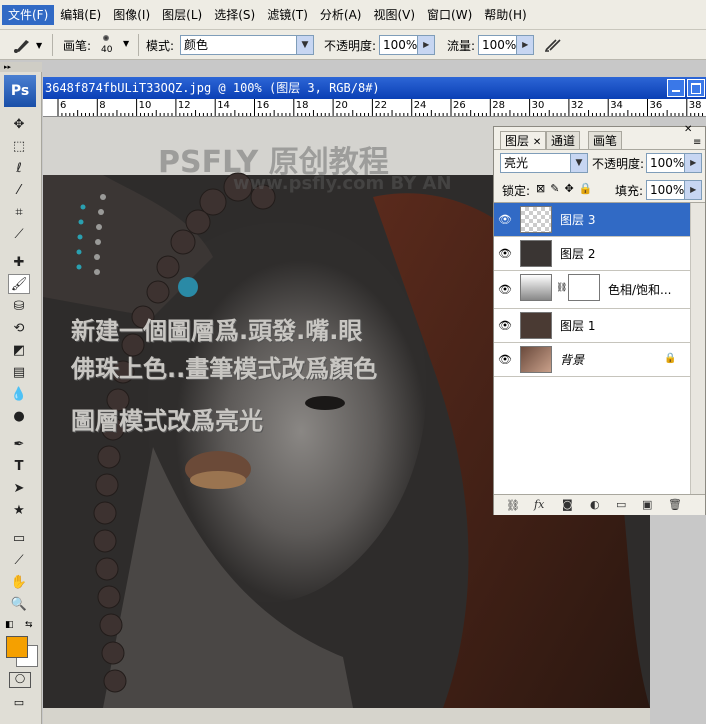 This screenshot has width=706, height=724. I want to click on slice-tool-icon: ⟋, so click(19, 234).